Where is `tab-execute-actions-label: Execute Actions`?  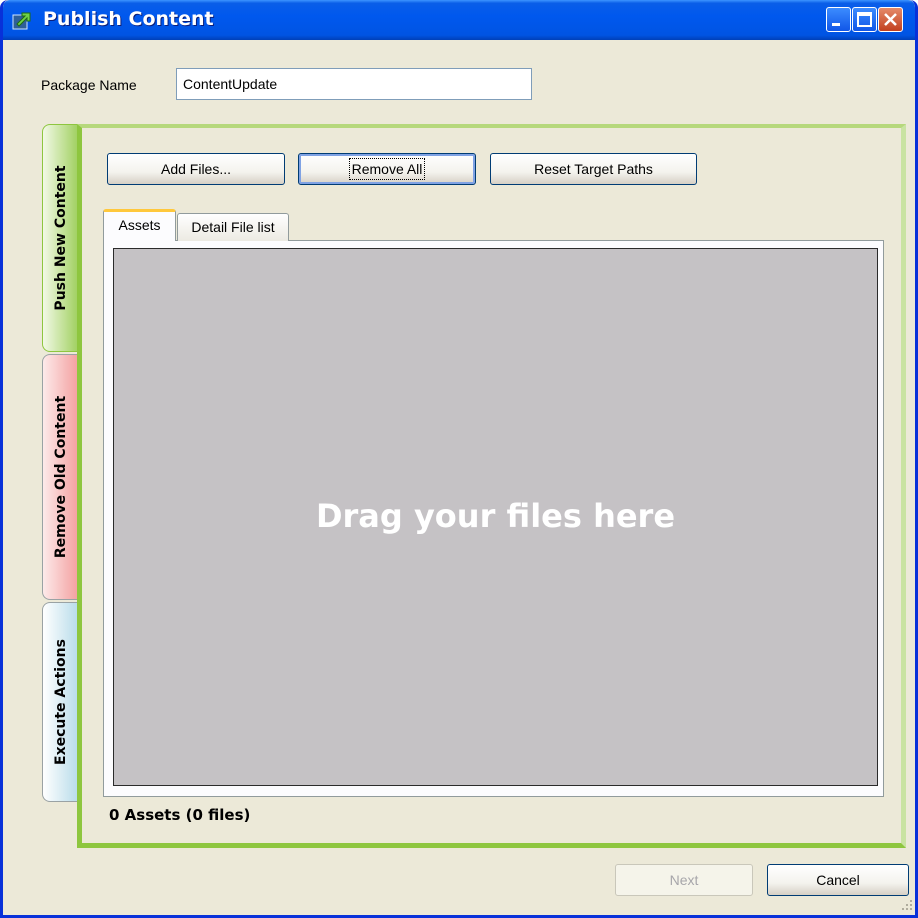 tab-execute-actions-label: Execute Actions is located at coordinates (60, 702).